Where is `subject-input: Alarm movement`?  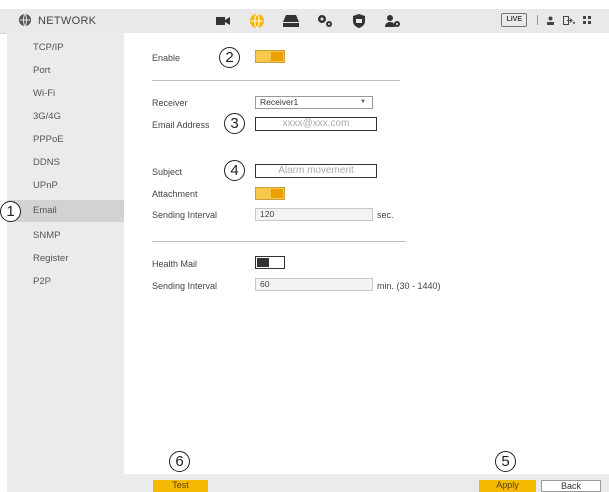 subject-input: Alarm movement is located at coordinates (316, 171).